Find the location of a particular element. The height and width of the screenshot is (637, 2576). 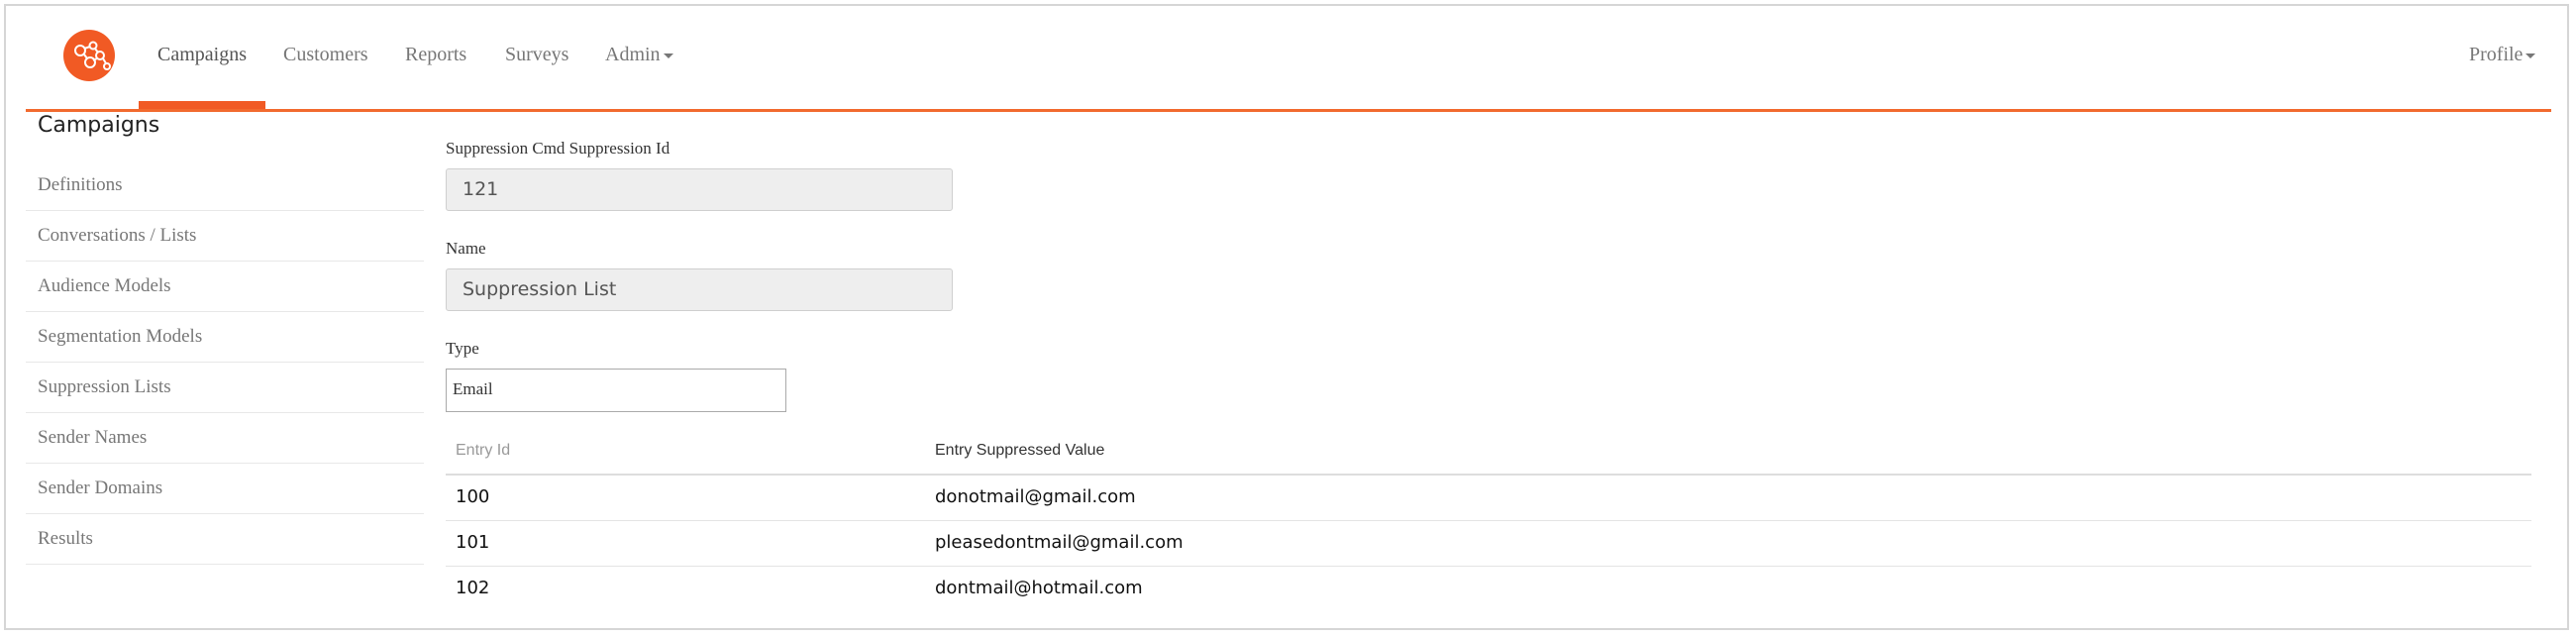

entry-value-cell: donotmail@gmail.com is located at coordinates (1035, 496).